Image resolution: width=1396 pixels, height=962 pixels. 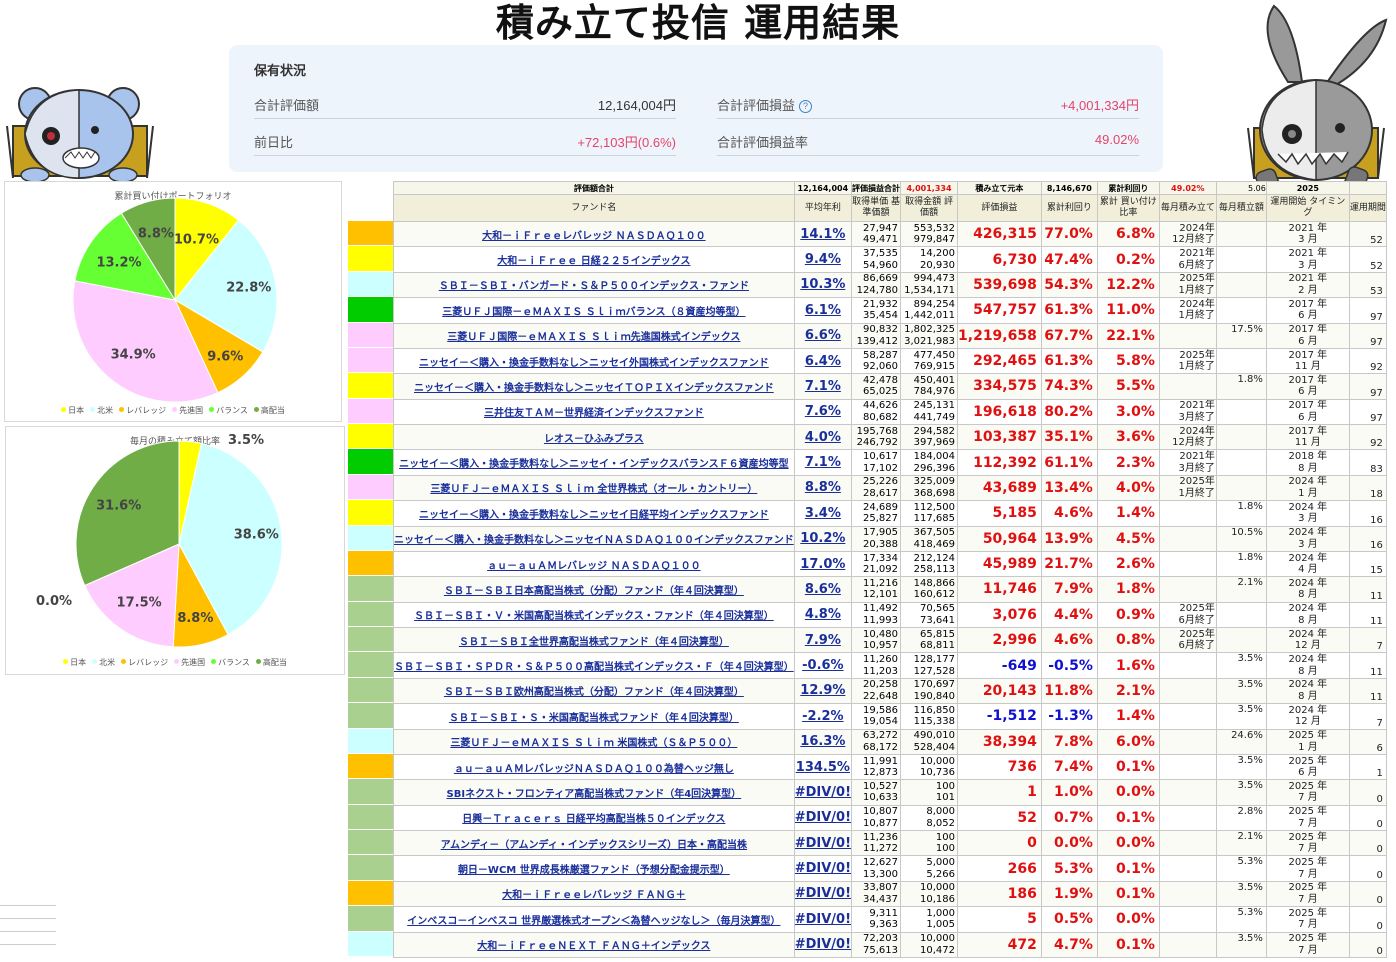 I want to click on fund-link: ＳＢＩ－ＳＢＩ・Ｓ・米国高配当株式ファンド（年４回決算型）, so click(x=594, y=718).